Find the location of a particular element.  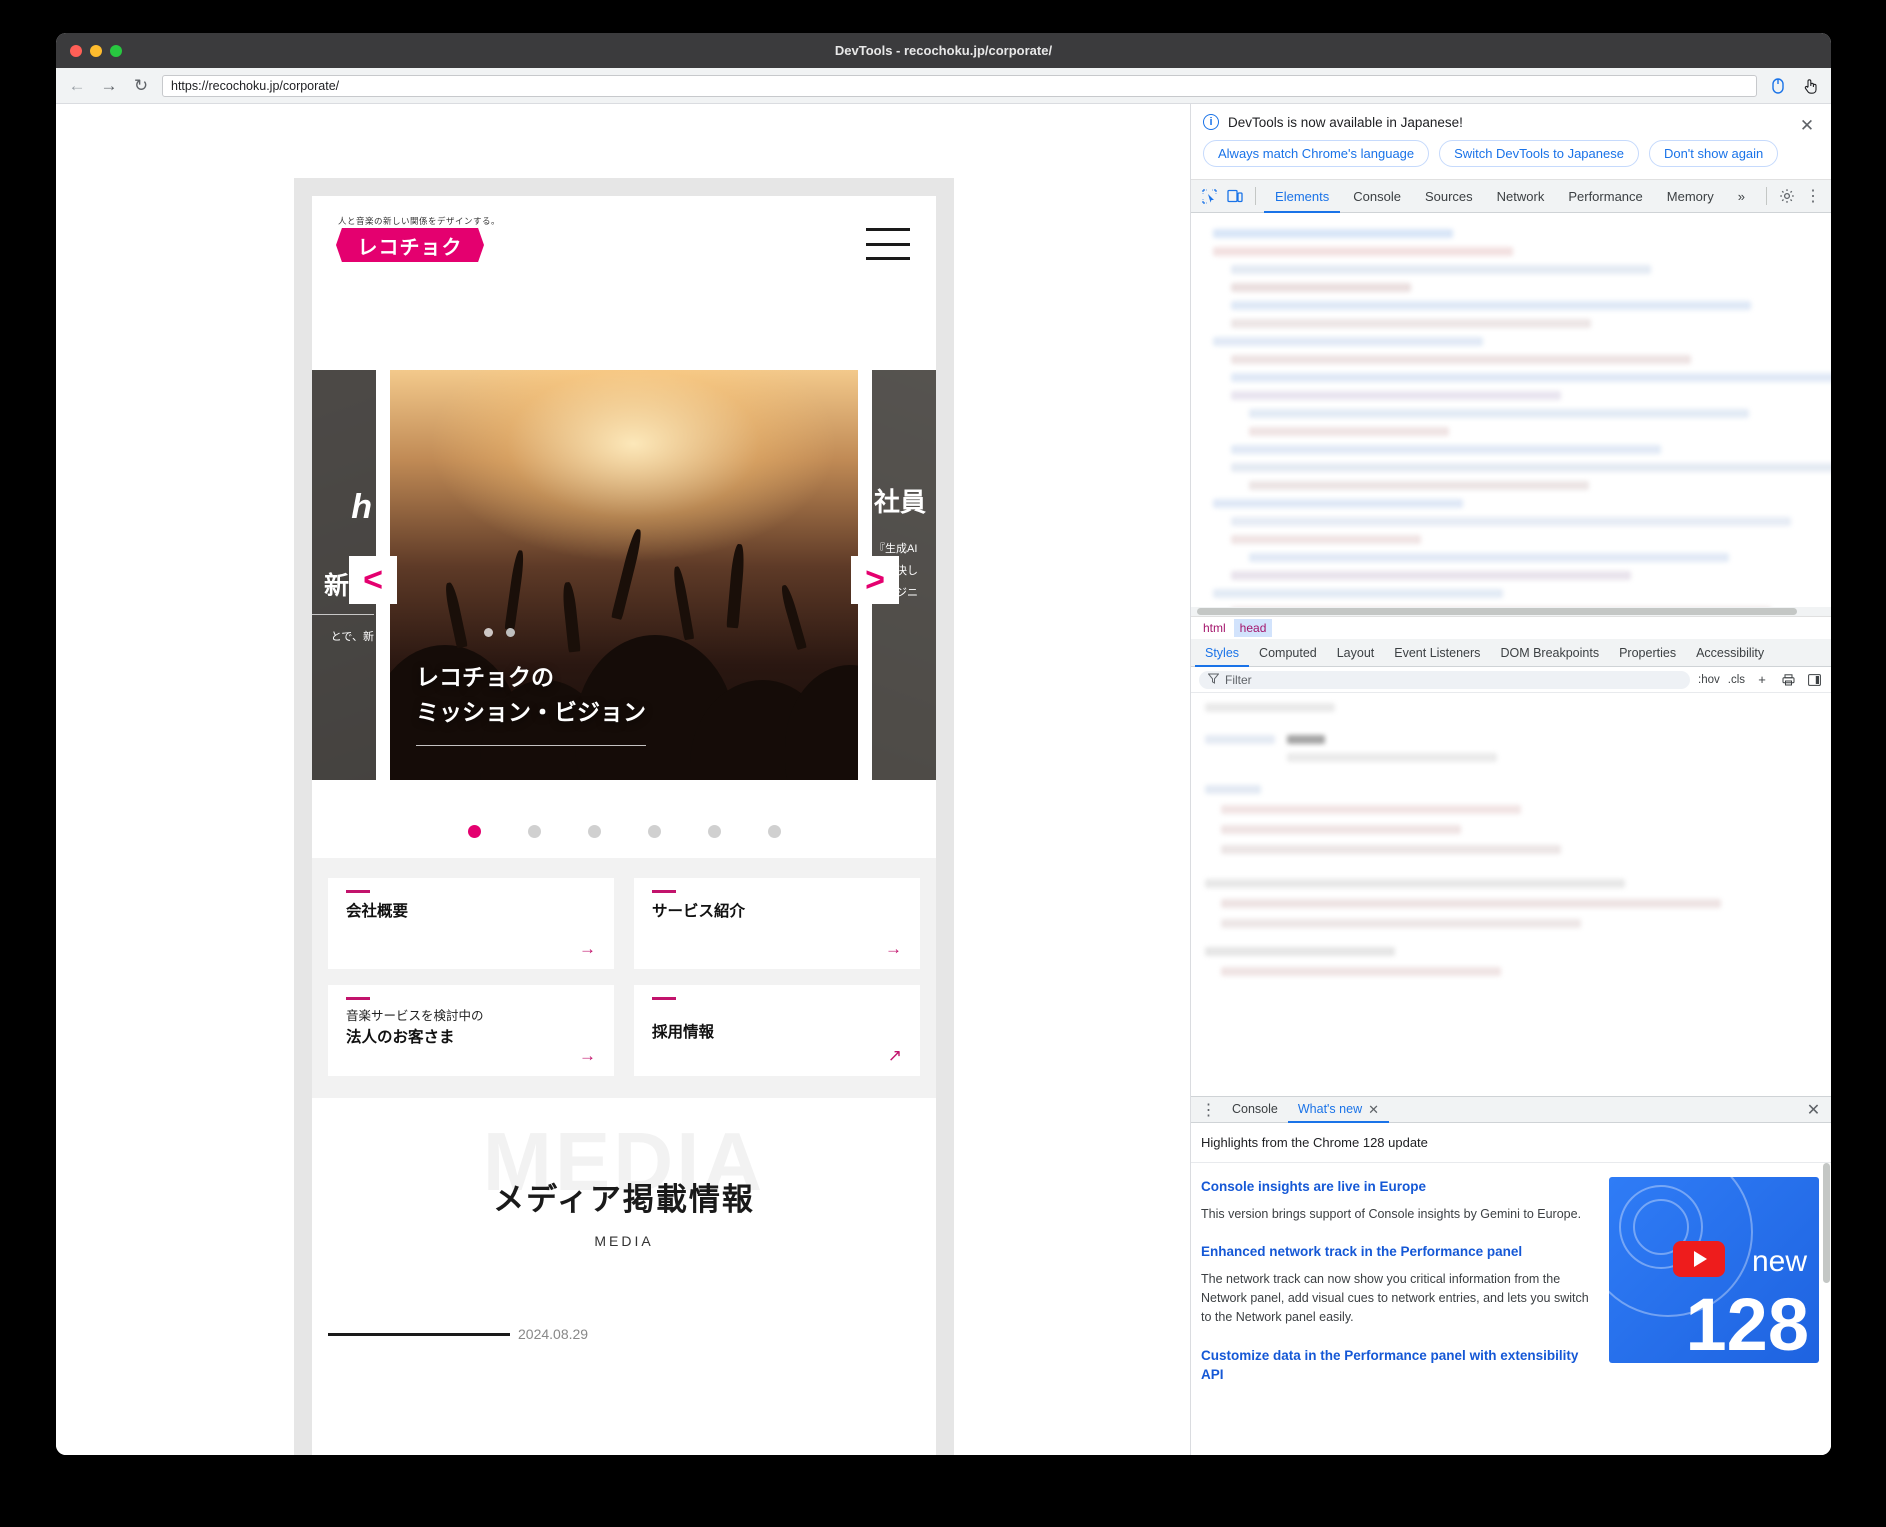

hamburger-menu-icon is located at coordinates (888, 244).